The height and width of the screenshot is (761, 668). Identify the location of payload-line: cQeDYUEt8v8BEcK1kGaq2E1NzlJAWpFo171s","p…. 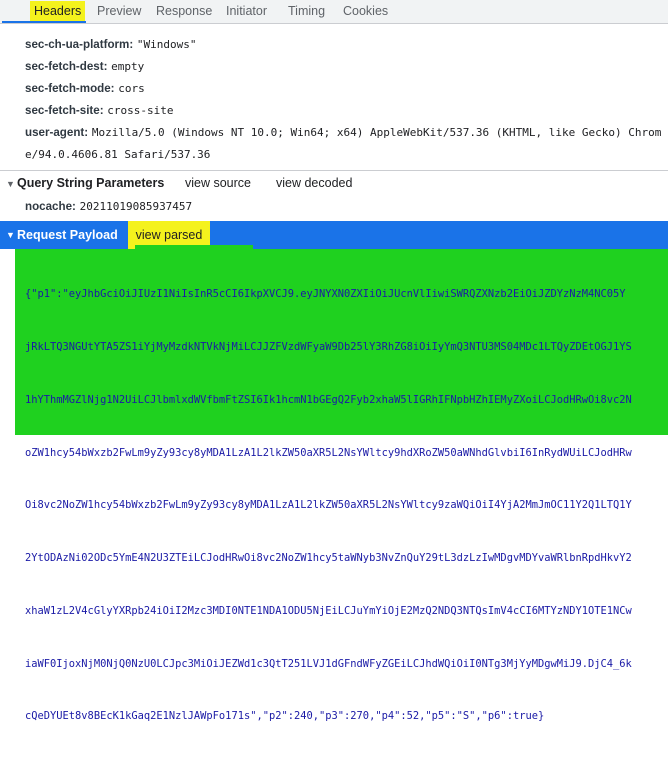
(285, 716).